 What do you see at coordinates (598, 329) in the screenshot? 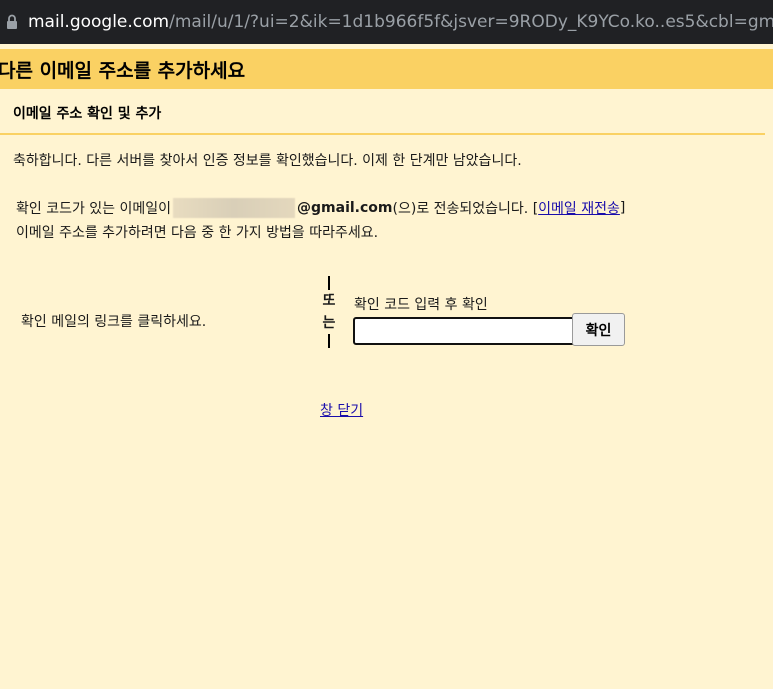
I see `confirm-button: 확인` at bounding box center [598, 329].